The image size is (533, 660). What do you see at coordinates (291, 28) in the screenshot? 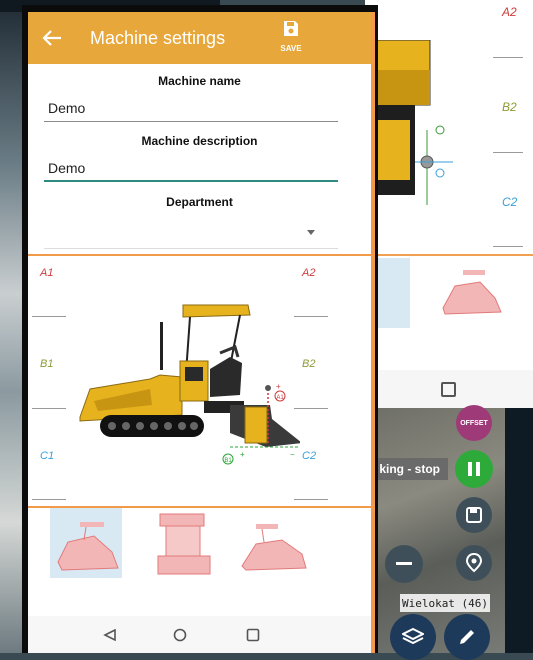
I see `floppy-disk-icon` at bounding box center [291, 28].